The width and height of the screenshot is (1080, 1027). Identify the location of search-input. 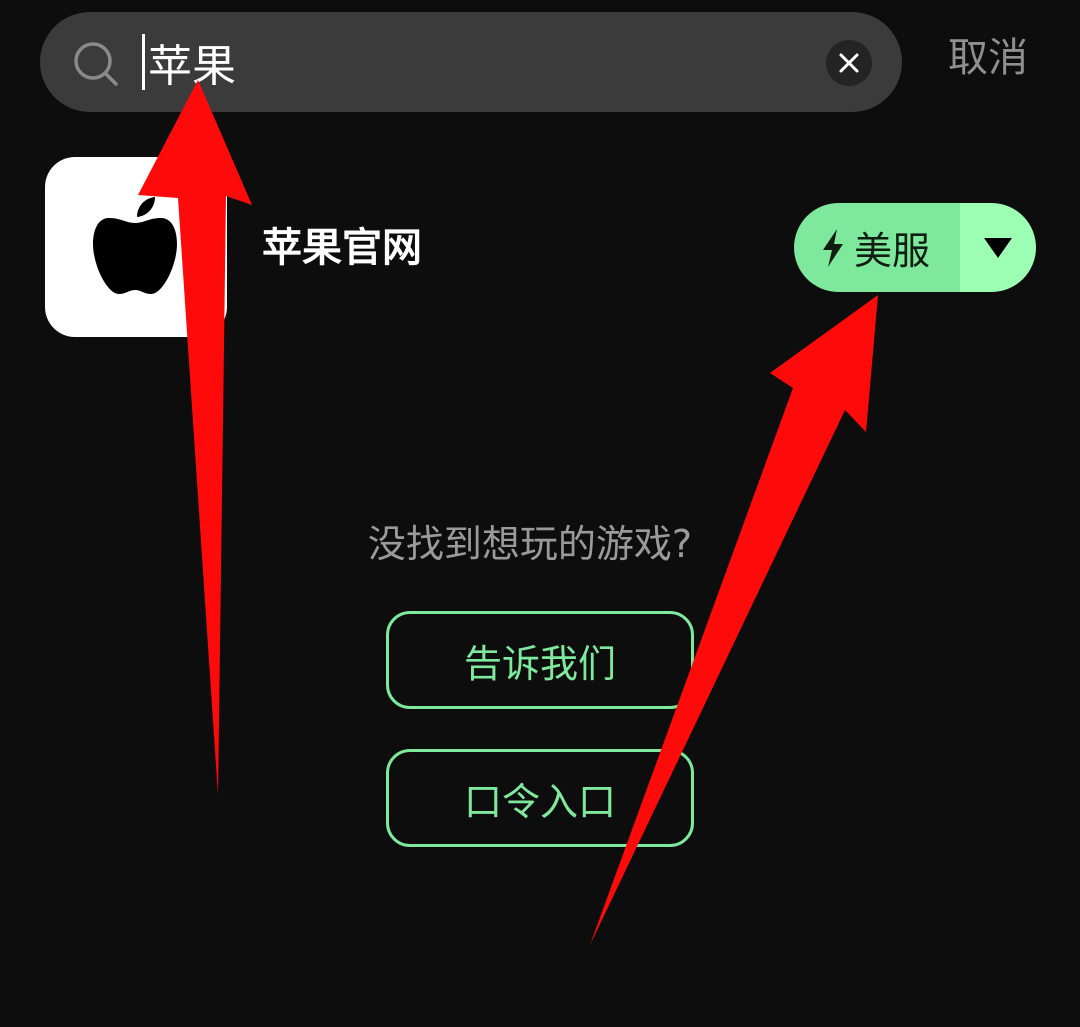
(473, 62).